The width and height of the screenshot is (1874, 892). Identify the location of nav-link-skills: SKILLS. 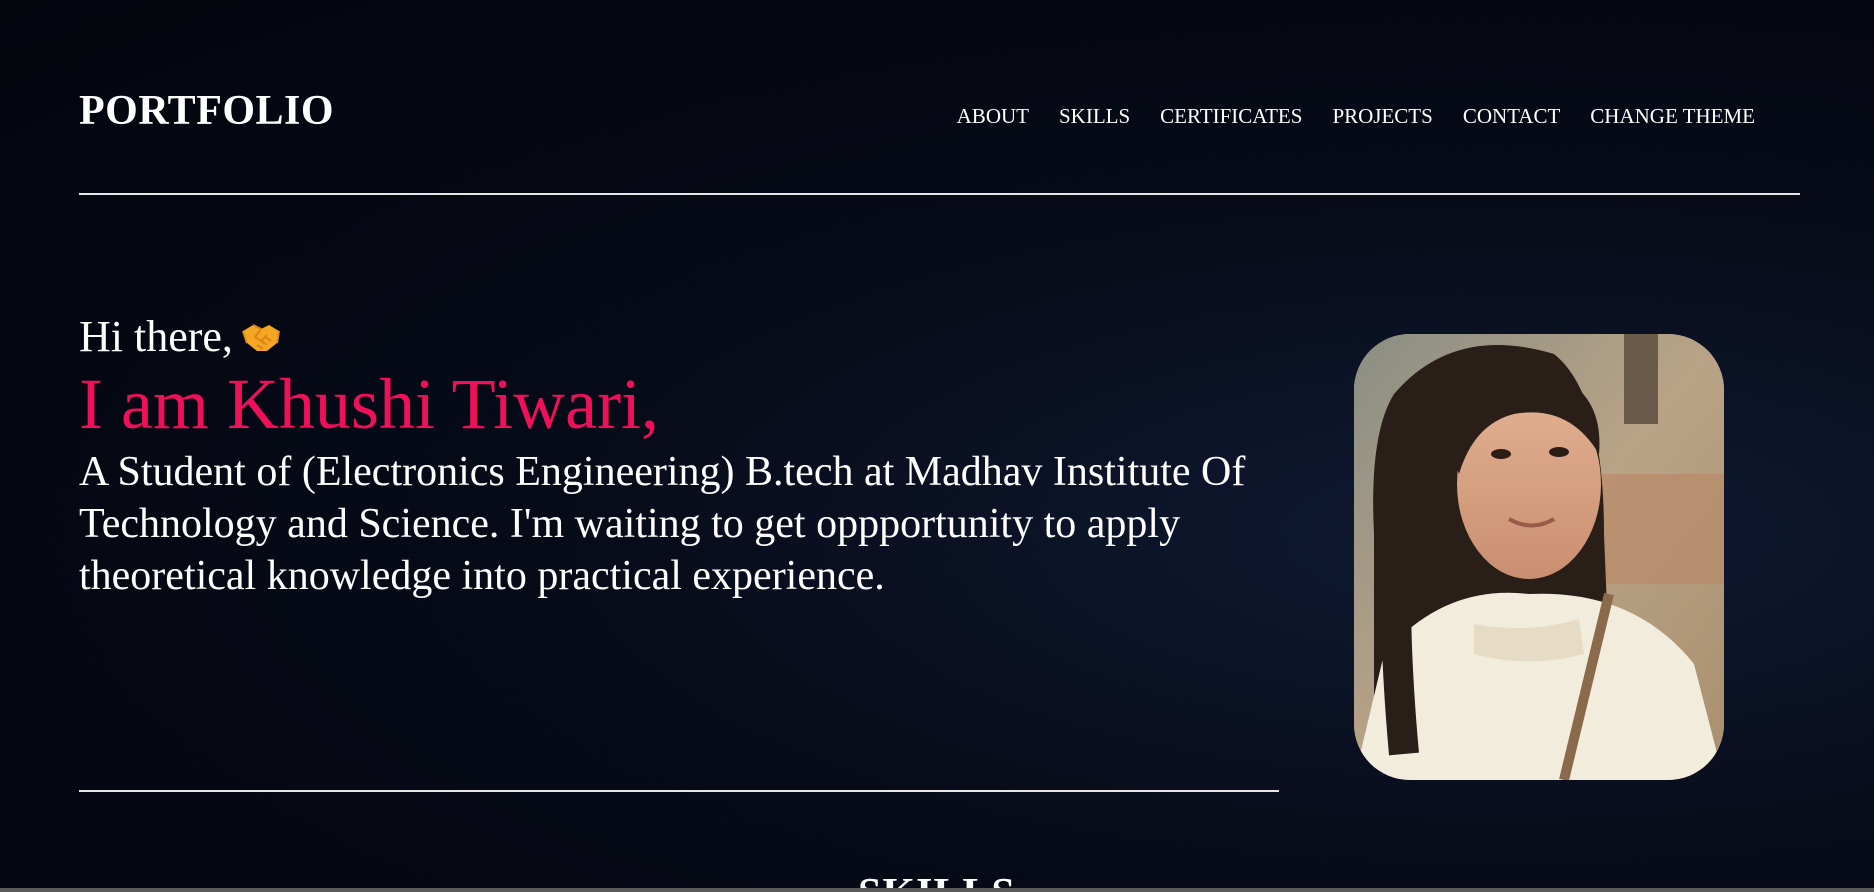
(1094, 116).